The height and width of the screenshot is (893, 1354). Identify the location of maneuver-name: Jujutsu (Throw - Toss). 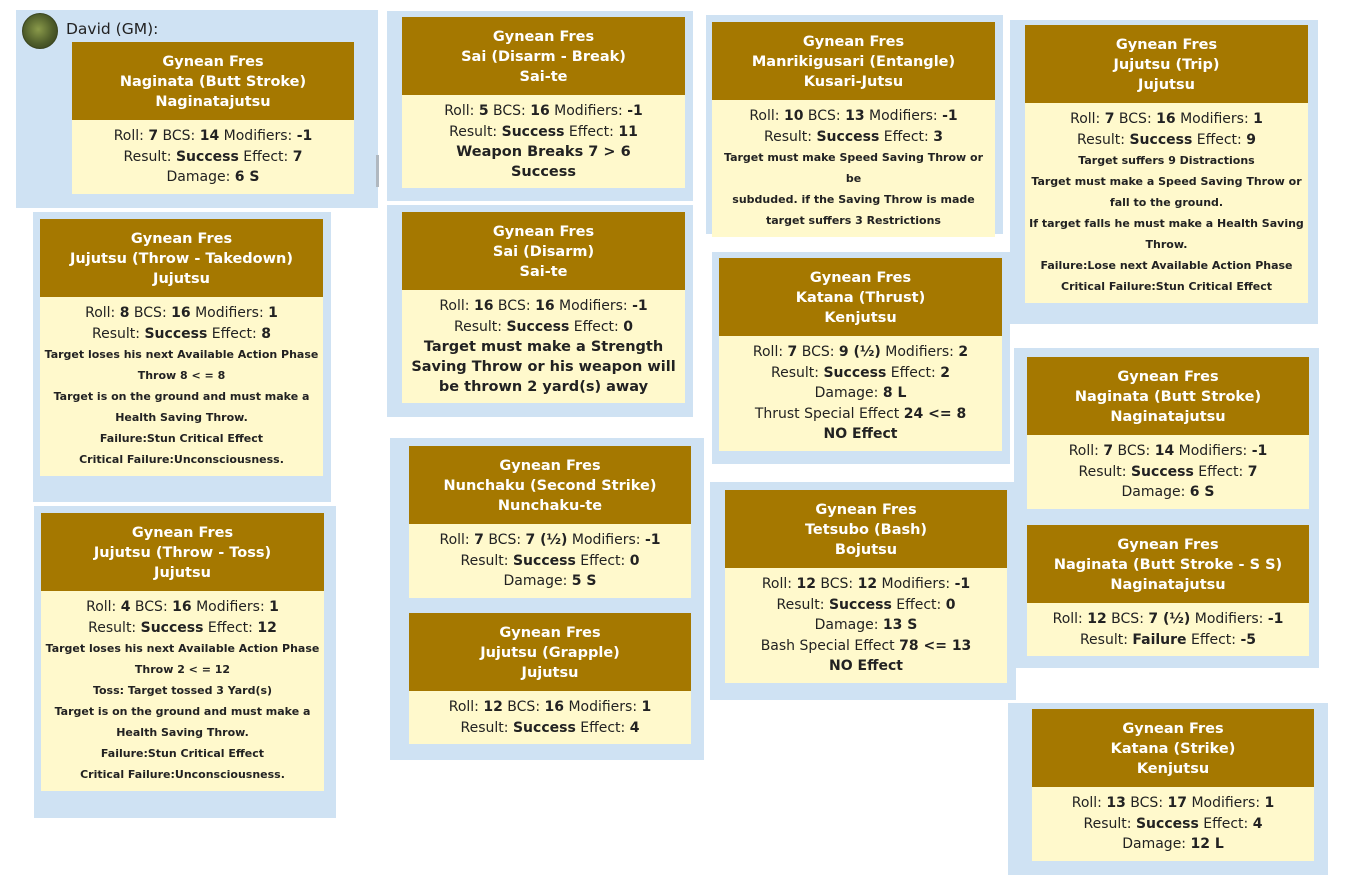
(182, 553).